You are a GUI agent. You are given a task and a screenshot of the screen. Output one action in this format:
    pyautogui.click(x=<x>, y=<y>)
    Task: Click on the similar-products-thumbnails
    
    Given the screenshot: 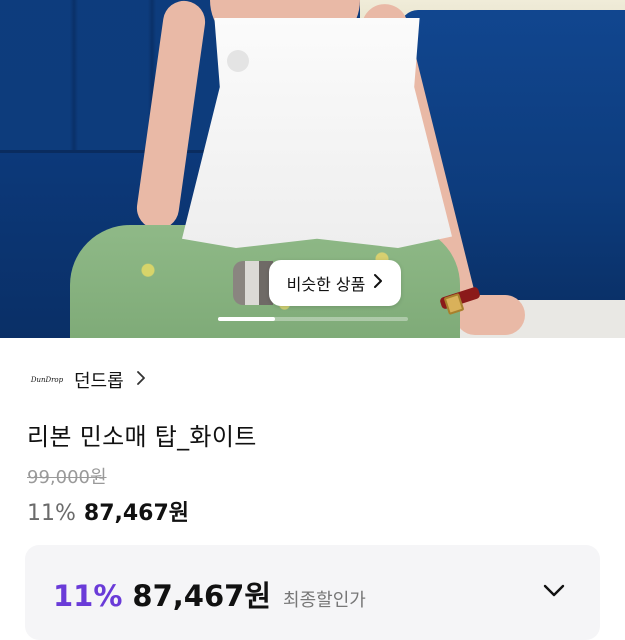 What is the action you would take?
    pyautogui.click(x=253, y=283)
    